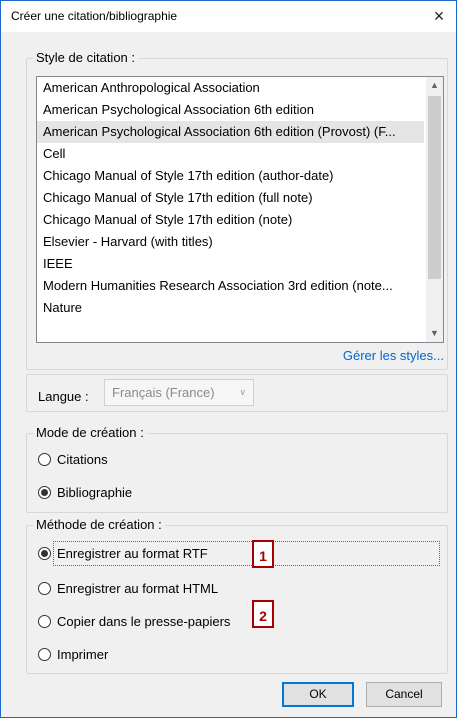  I want to click on list-item: Cell, so click(230, 154).